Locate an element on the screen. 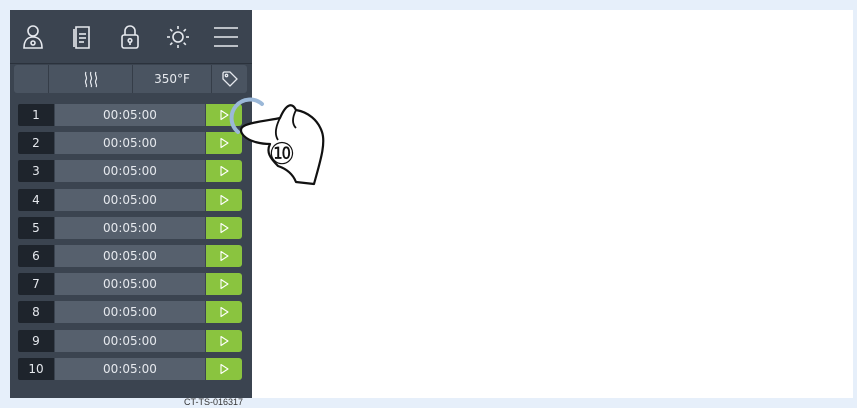 The width and height of the screenshot is (857, 408). timer-row: 5 00:05:00 is located at coordinates (130, 227).